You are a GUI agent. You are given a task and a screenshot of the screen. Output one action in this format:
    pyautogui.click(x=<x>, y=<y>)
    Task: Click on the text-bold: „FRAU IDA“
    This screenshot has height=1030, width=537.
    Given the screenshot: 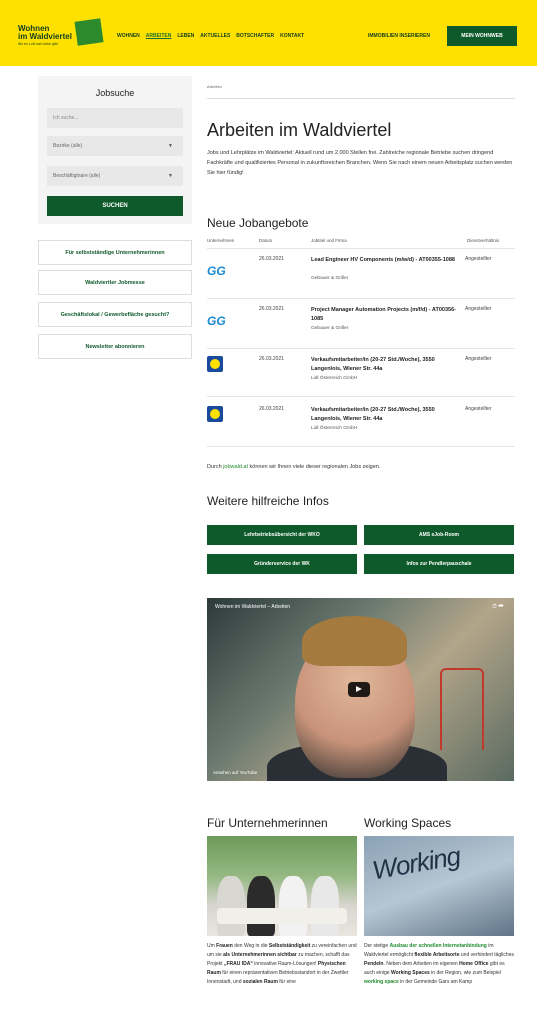 What is the action you would take?
    pyautogui.click(x=238, y=964)
    